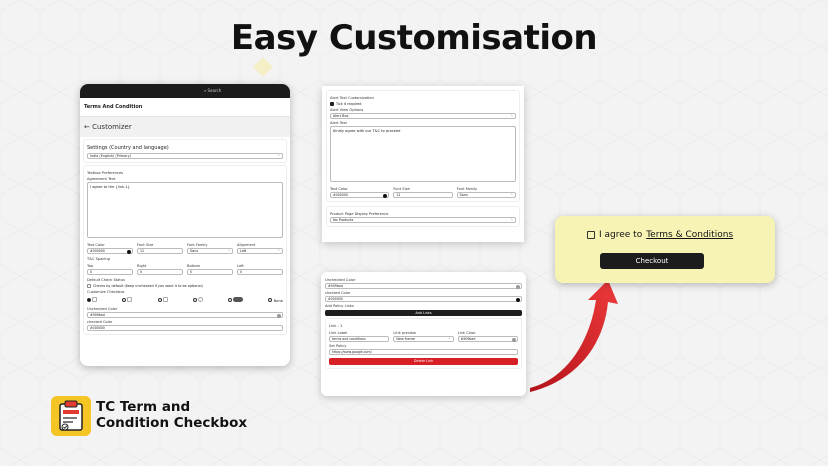 This screenshot has height=466, width=828. What do you see at coordinates (172, 423) in the screenshot?
I see `brand-line-2: Condition Checkbox` at bounding box center [172, 423].